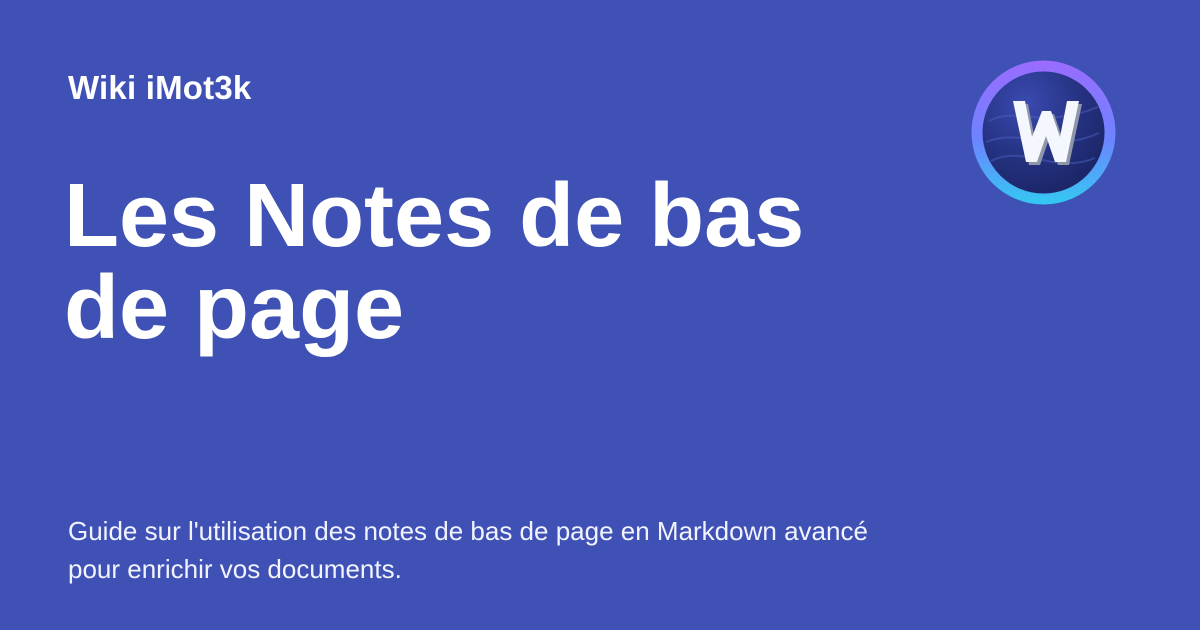  I want to click on site-name: Wiki iMot3k, so click(160, 87).